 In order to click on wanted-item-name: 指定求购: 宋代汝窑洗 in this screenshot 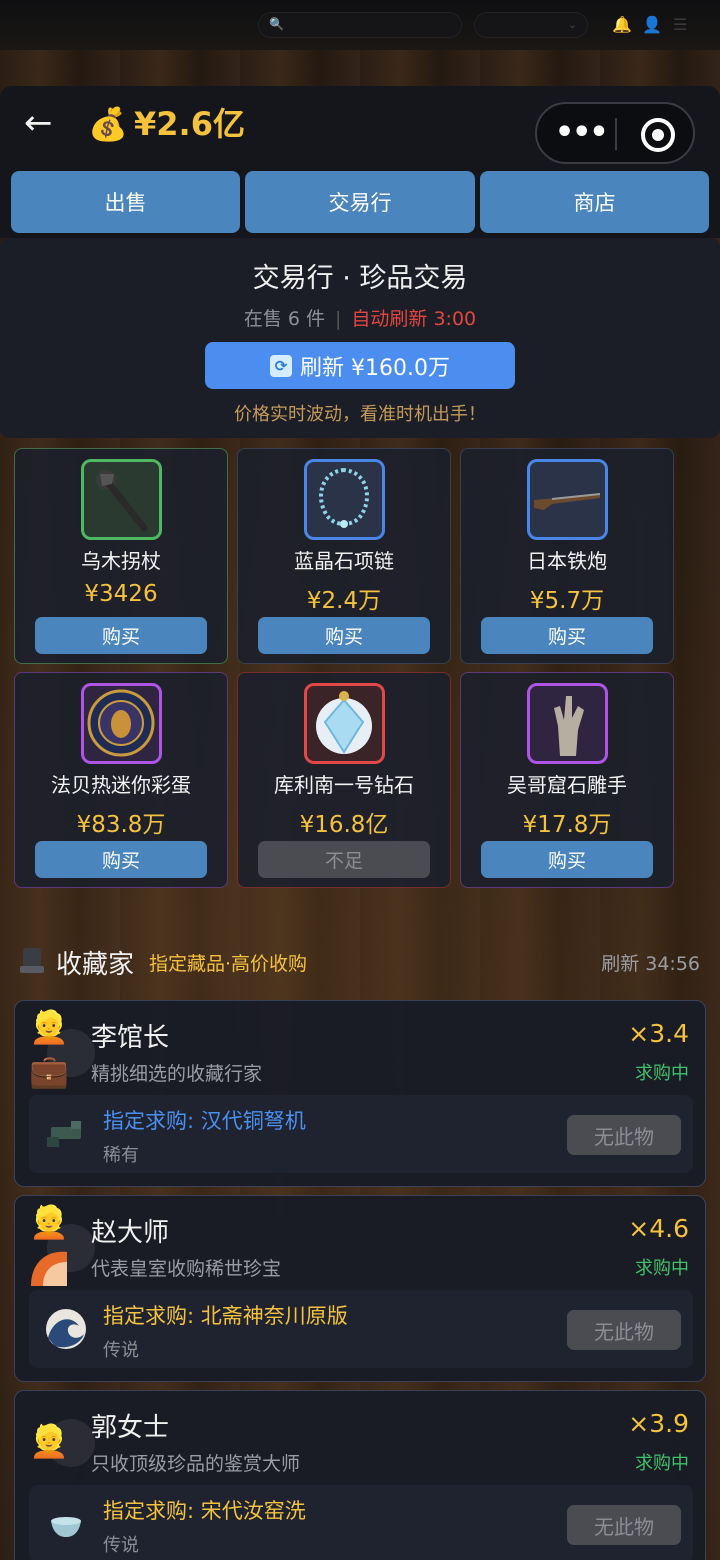, I will do `click(204, 1511)`.